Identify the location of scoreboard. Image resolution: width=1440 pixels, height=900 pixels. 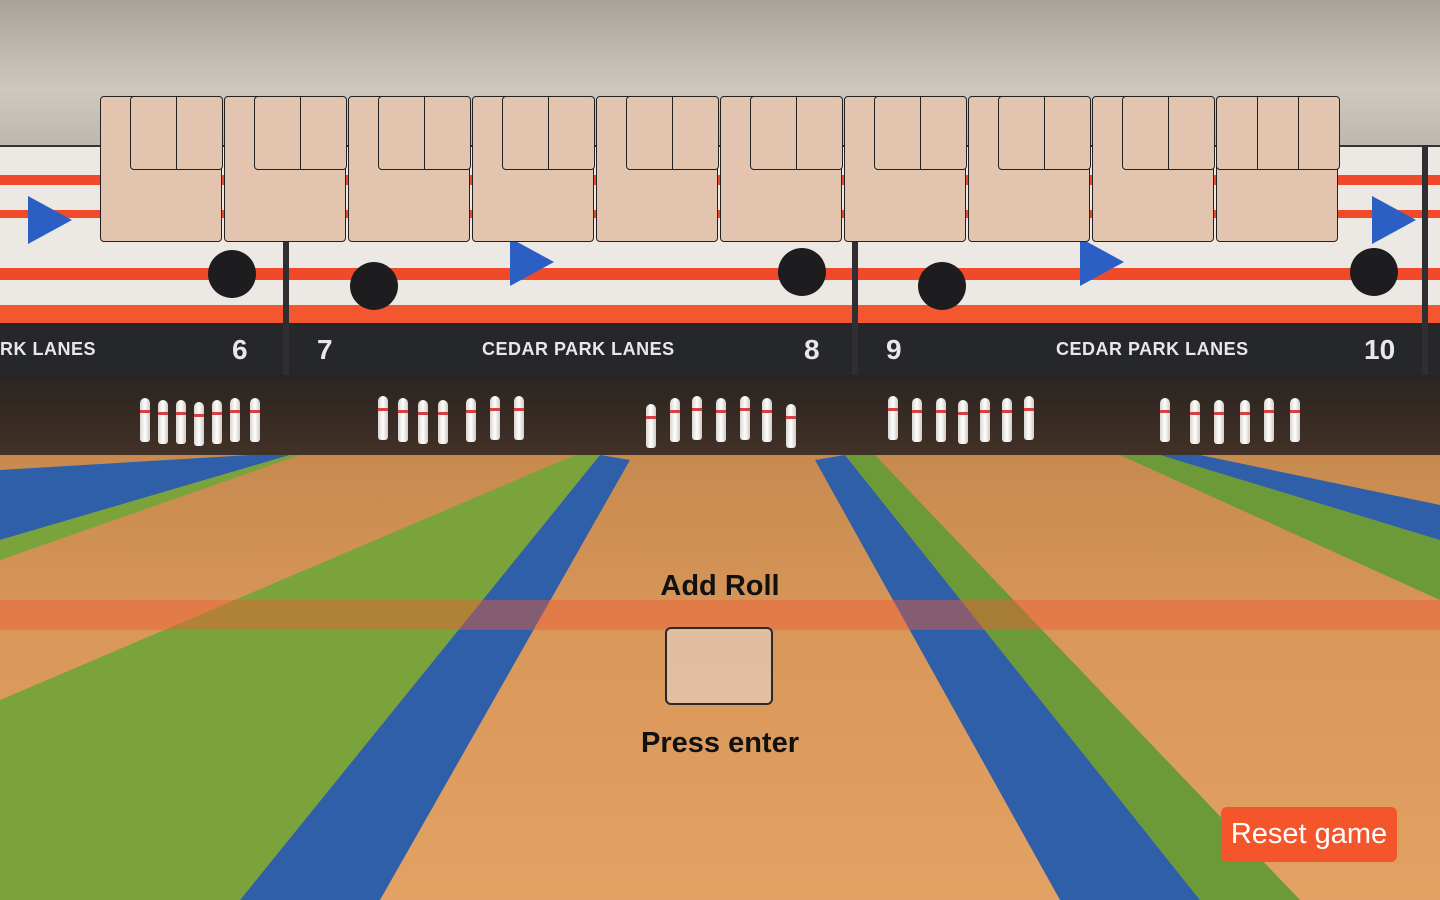
(720, 169).